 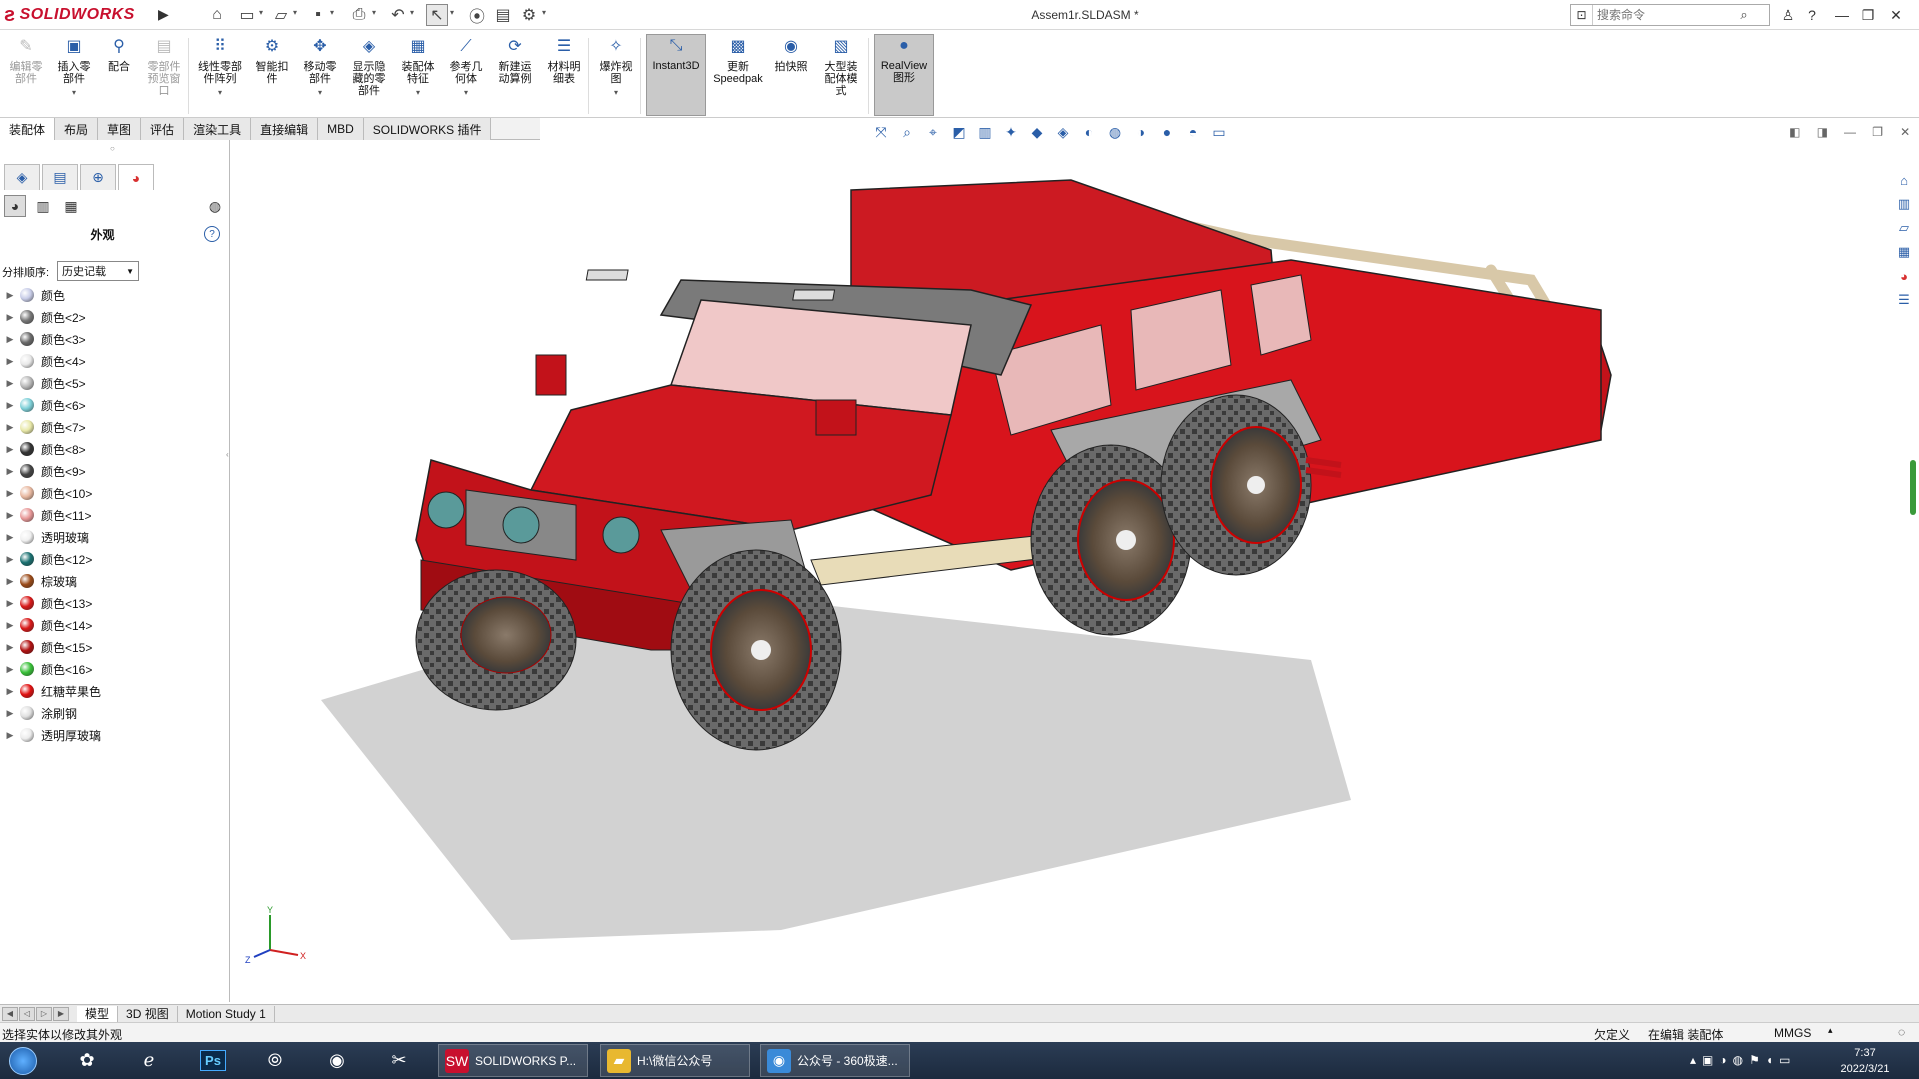 I want to click on appearance-item: ▶ 颜色<2>, so click(x=114, y=317).